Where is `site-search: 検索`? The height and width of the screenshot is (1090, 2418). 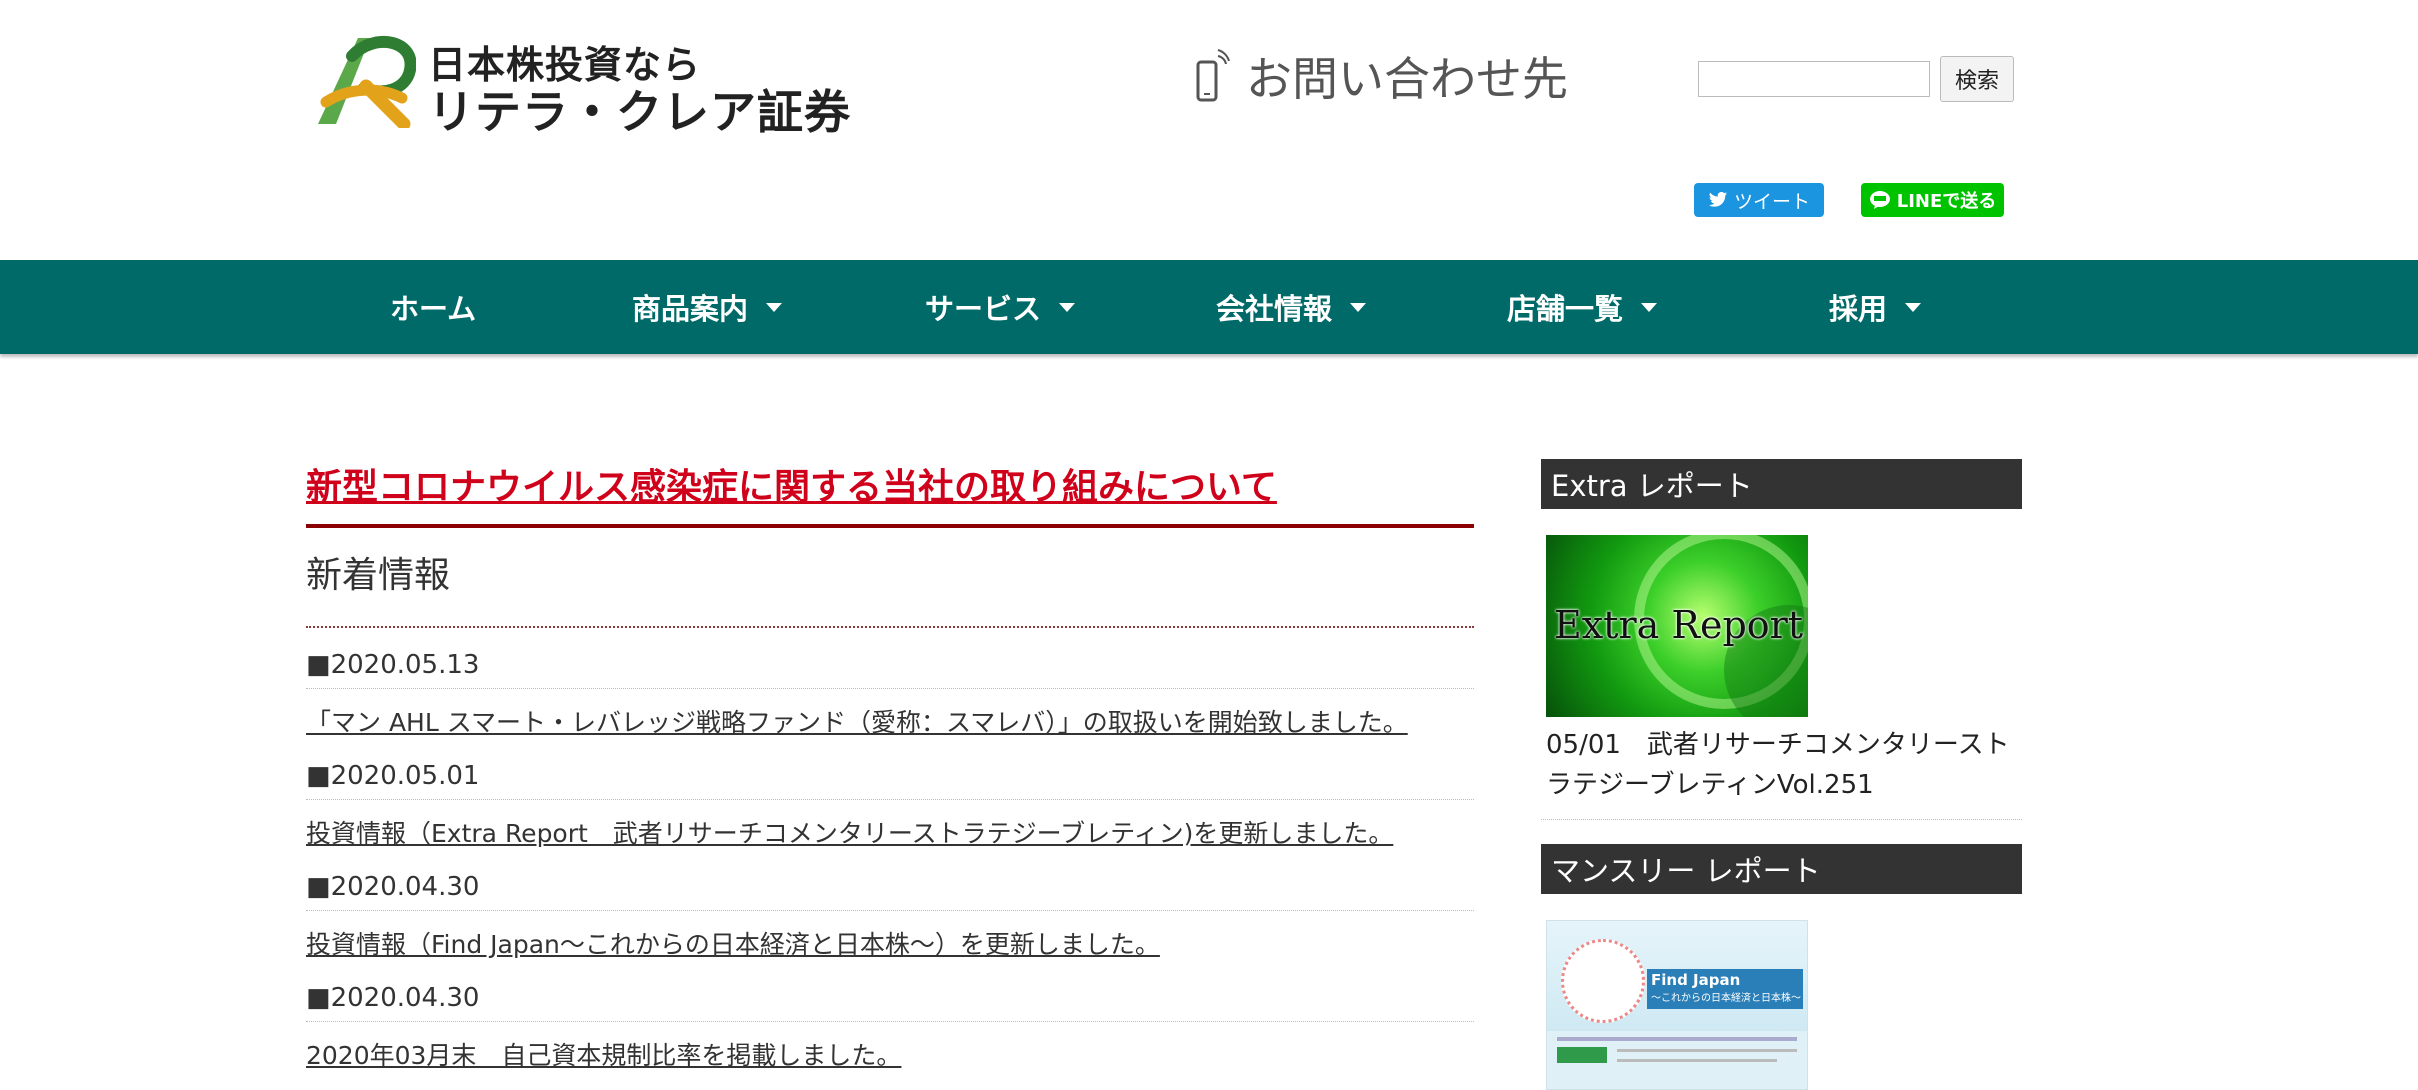
site-search: 検索 is located at coordinates (1856, 79).